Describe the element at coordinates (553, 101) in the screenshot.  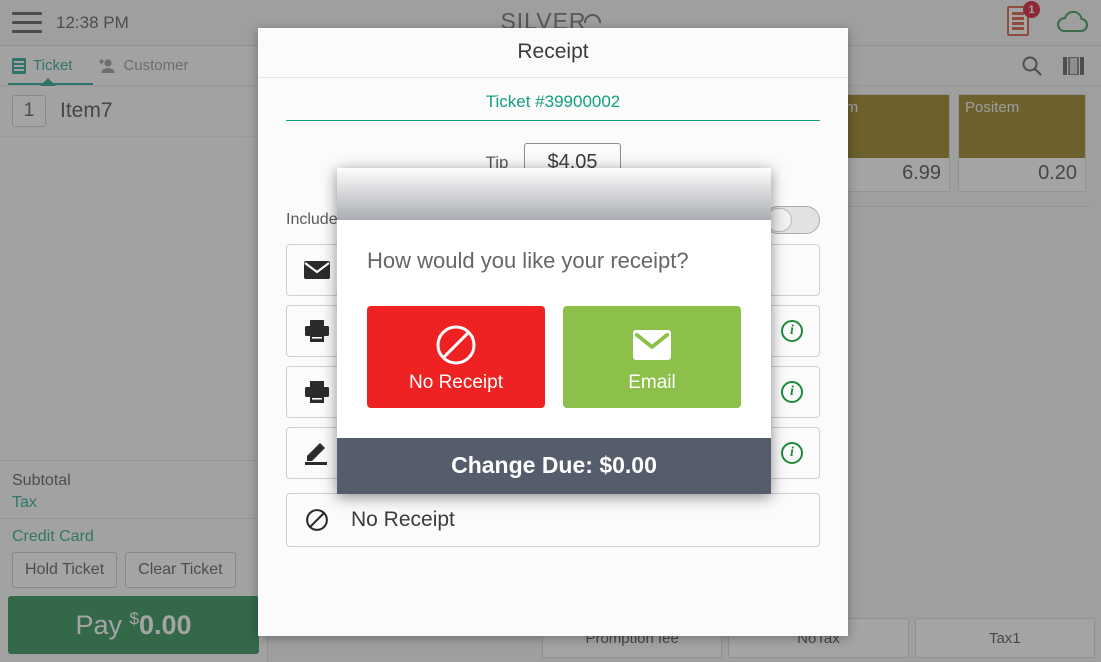
I see `receipt-ticket-number: Ticket #39900002` at that location.